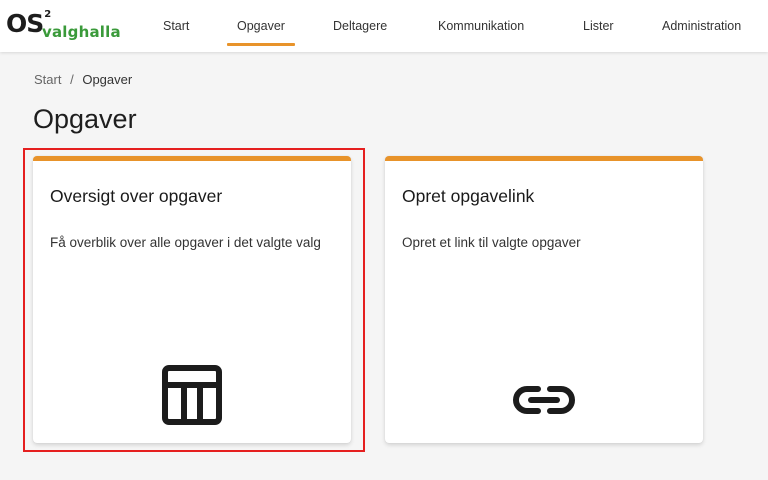  I want to click on card-title: Oversigt over opgaver, so click(136, 196).